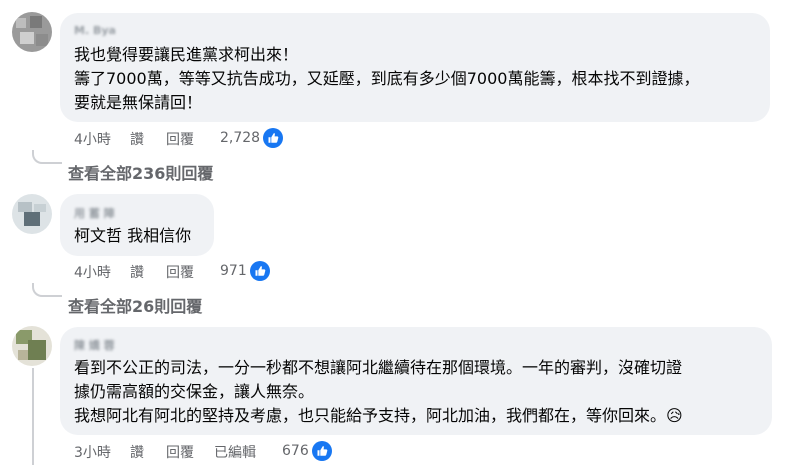 The width and height of the screenshot is (800, 465). What do you see at coordinates (378, 367) in the screenshot?
I see `comment-text-line: 看到不公正的司法，一分一秒都不想讓阿北繼續待在那個環境。一年的審判，沒確切證` at bounding box center [378, 367].